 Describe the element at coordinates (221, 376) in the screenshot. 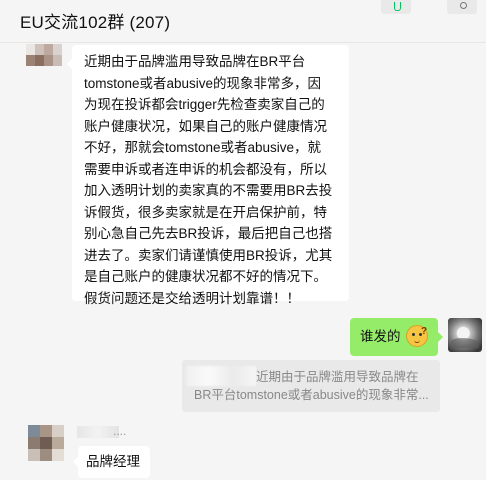

I see `redacted-sender` at that location.